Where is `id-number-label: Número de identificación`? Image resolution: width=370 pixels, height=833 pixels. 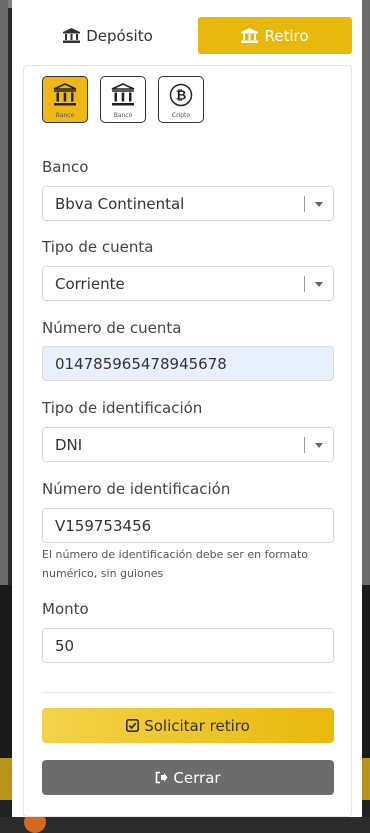
id-number-label: Número de identificación is located at coordinates (136, 489).